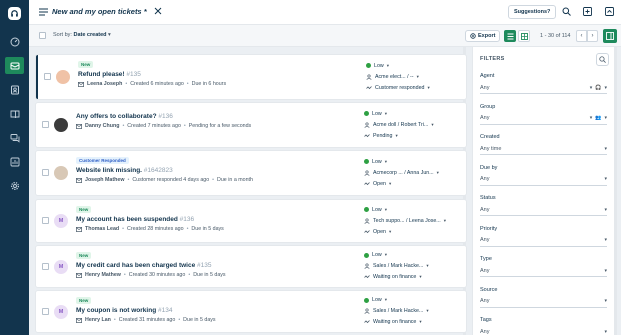  What do you see at coordinates (367, 231) in the screenshot?
I see `status-icon` at bounding box center [367, 231].